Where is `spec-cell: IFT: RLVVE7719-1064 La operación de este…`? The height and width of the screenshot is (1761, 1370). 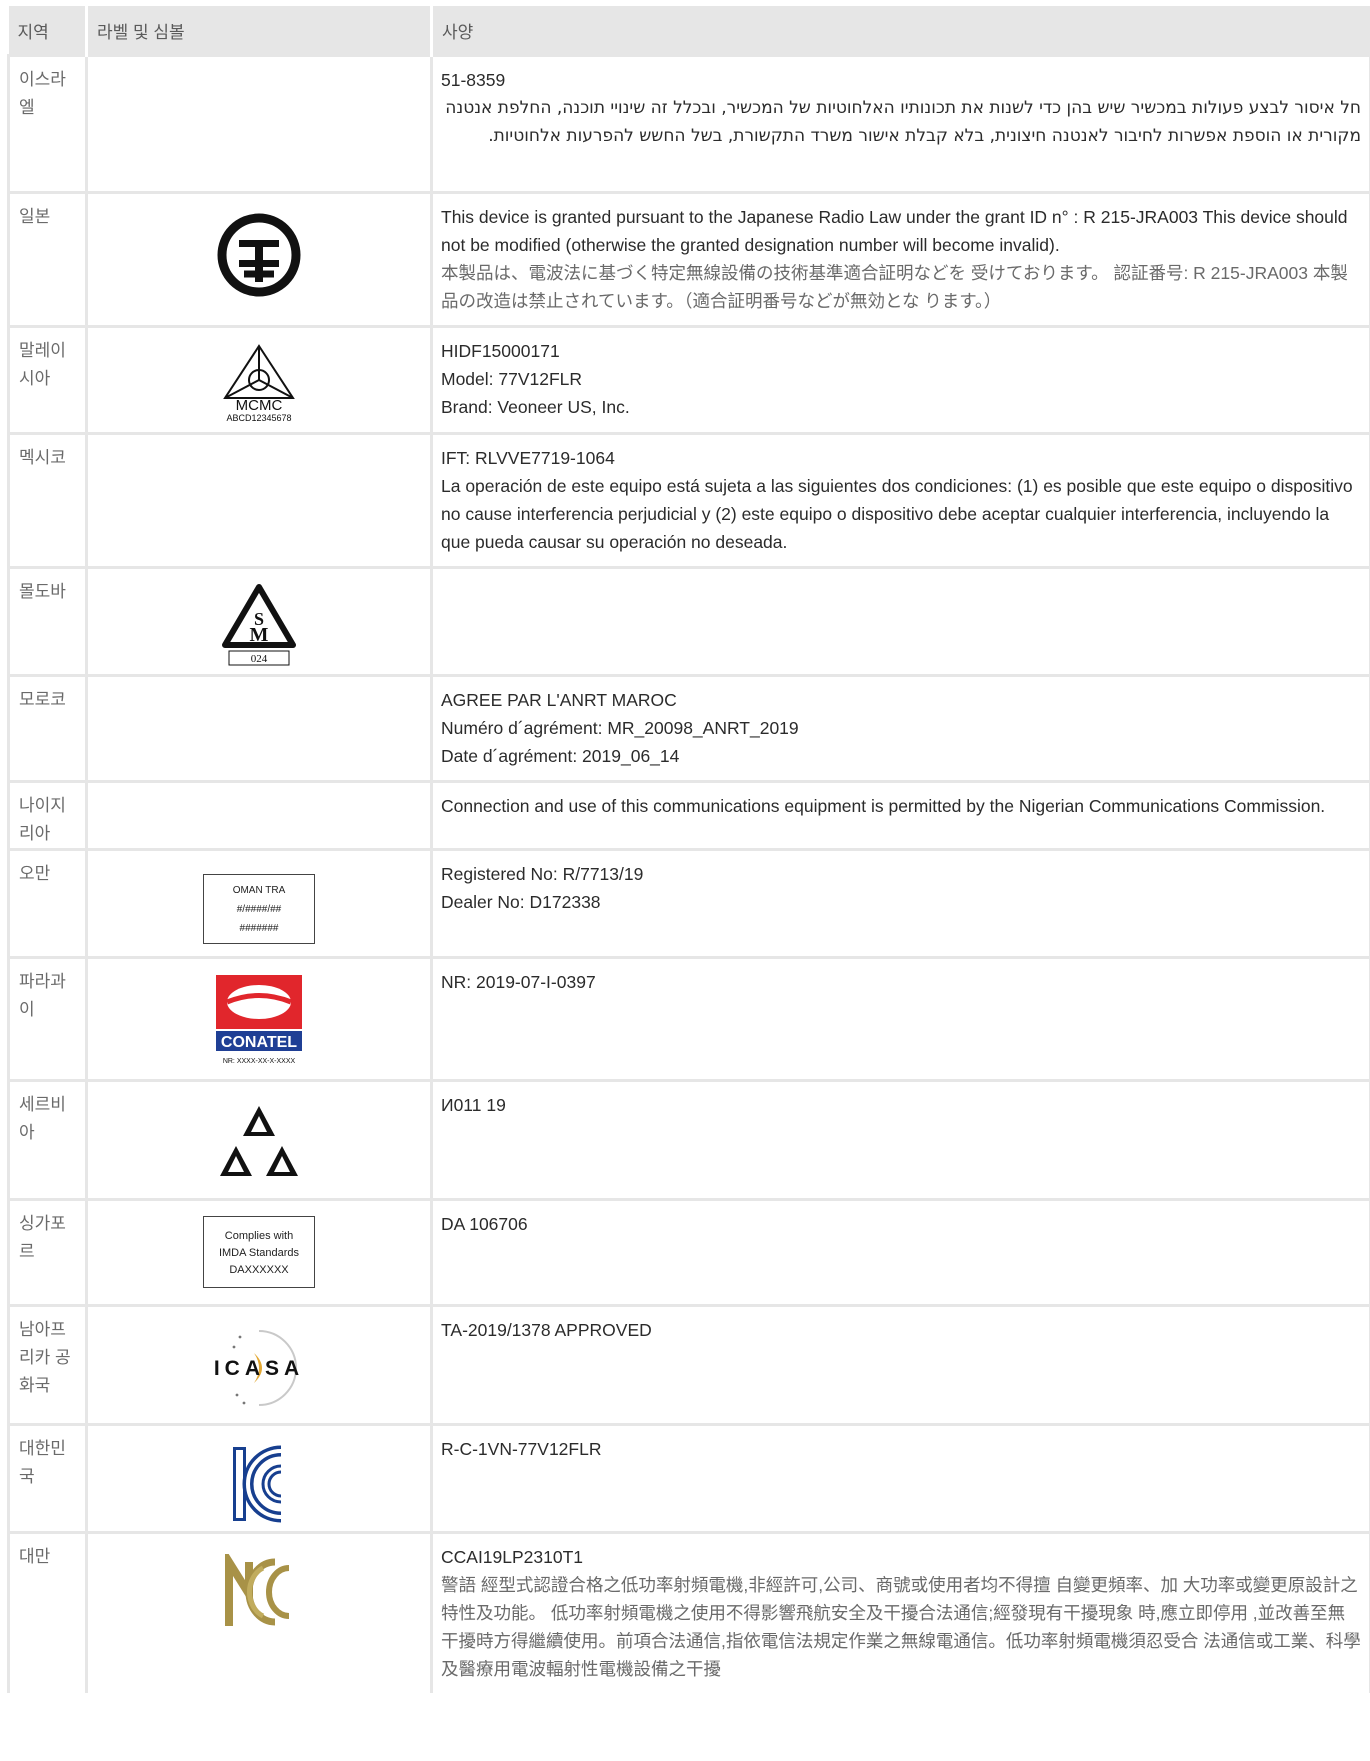 spec-cell: IFT: RLVVE7719-1064 La operación de este… is located at coordinates (900, 500).